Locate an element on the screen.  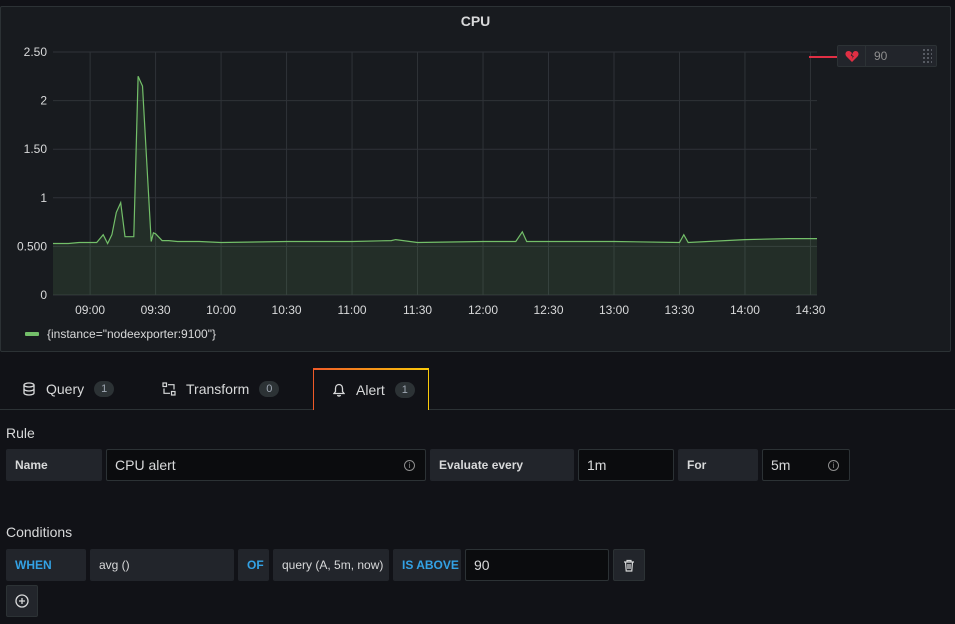
threshold-value: 90 is located at coordinates (898, 56).